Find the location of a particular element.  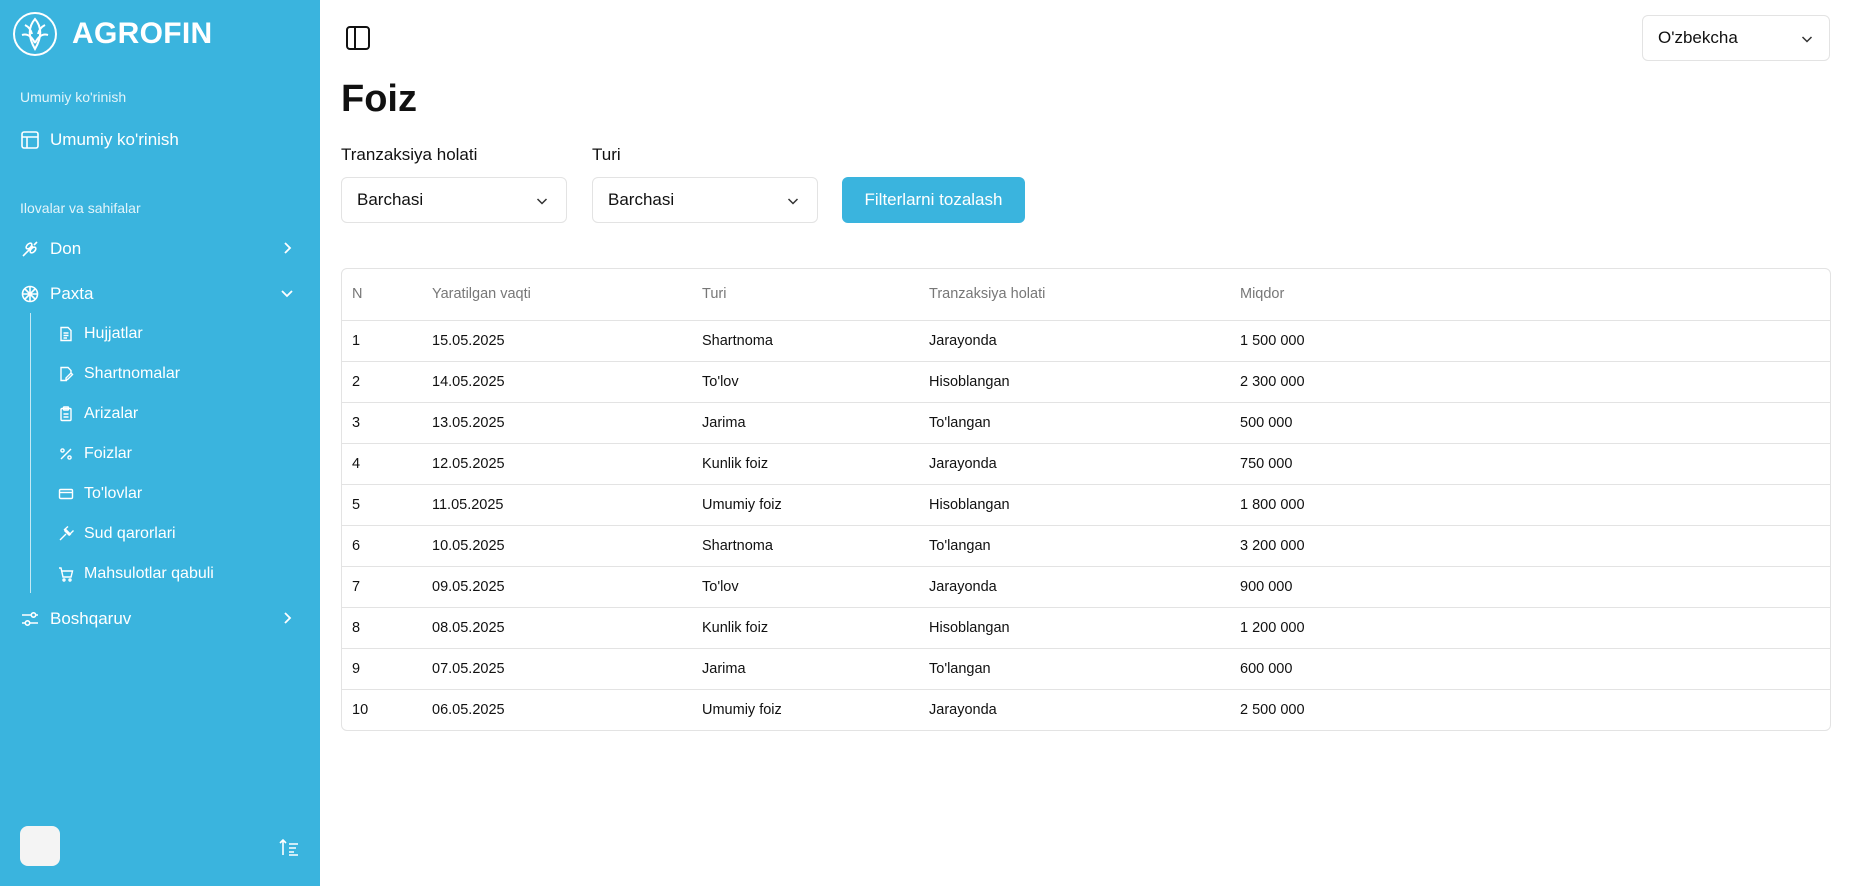

table-row: 9 07.05.2025 Jarima To'langan 600 000 is located at coordinates (1086, 668).